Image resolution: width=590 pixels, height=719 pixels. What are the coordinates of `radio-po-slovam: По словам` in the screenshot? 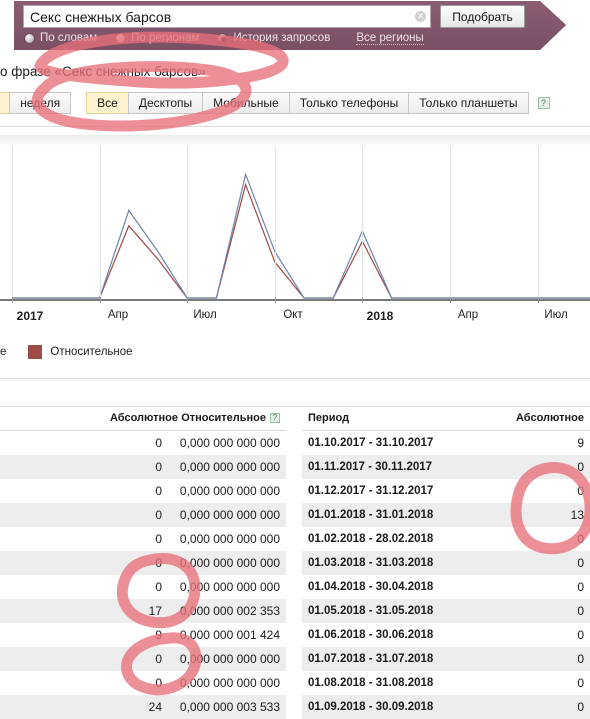 It's located at (60, 38).